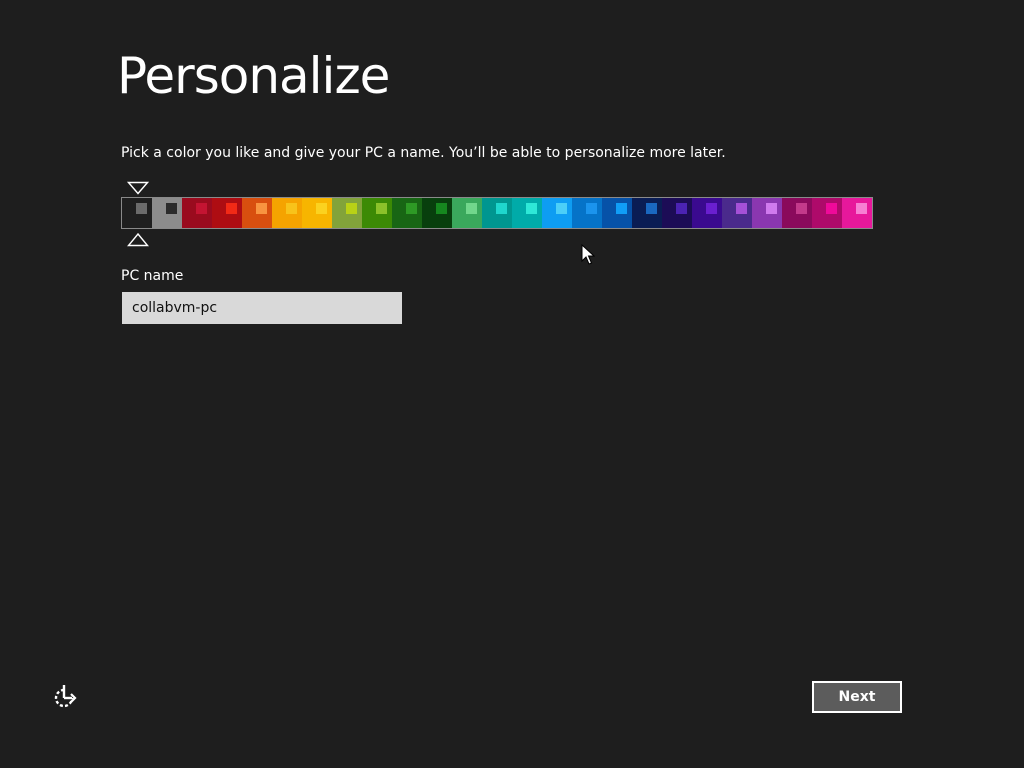 Image resolution: width=1024 pixels, height=768 pixels. What do you see at coordinates (253, 76) in the screenshot?
I see `page-title: Personalize` at bounding box center [253, 76].